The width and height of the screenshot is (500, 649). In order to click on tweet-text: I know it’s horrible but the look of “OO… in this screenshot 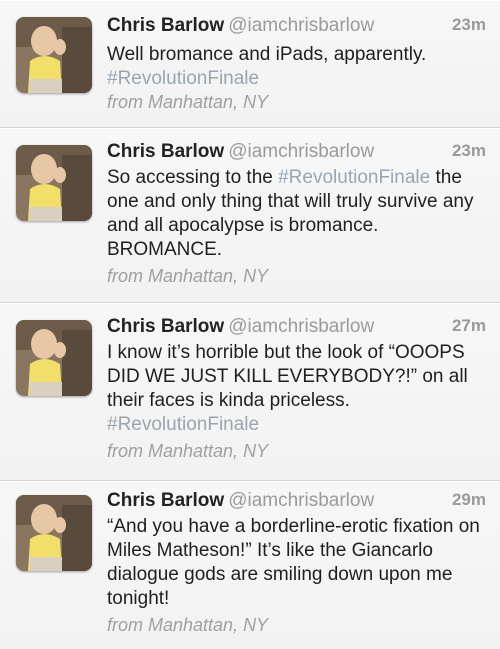, I will do `click(299, 389)`.